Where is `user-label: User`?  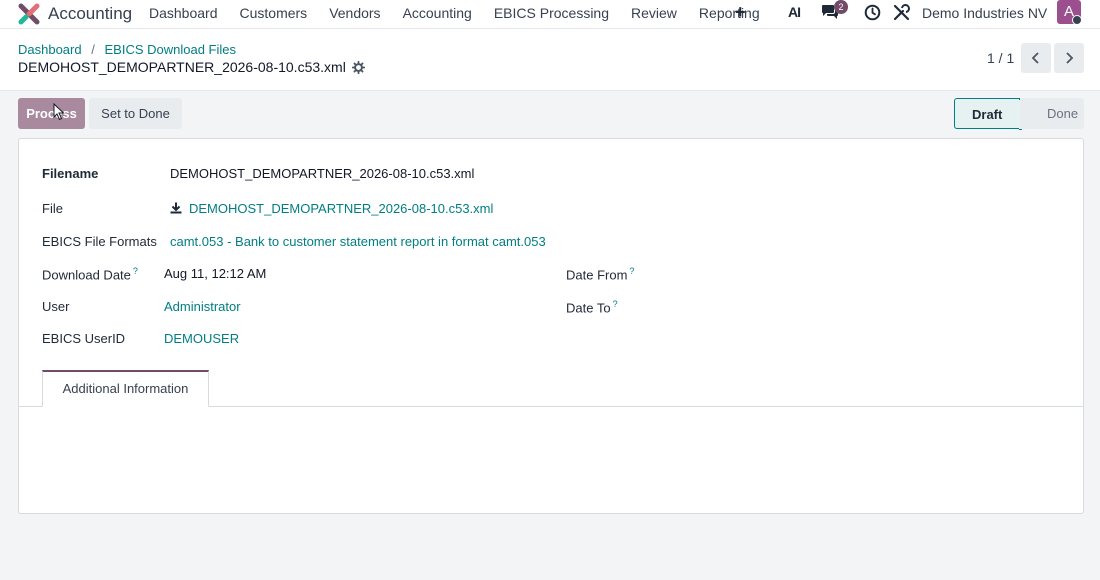 user-label: User is located at coordinates (56, 306).